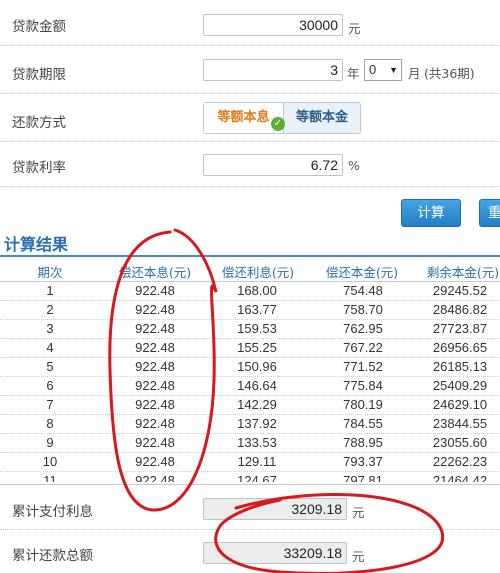 The image size is (500, 573). Describe the element at coordinates (257, 404) in the screenshot. I see `cell-interest: 142.29` at that location.